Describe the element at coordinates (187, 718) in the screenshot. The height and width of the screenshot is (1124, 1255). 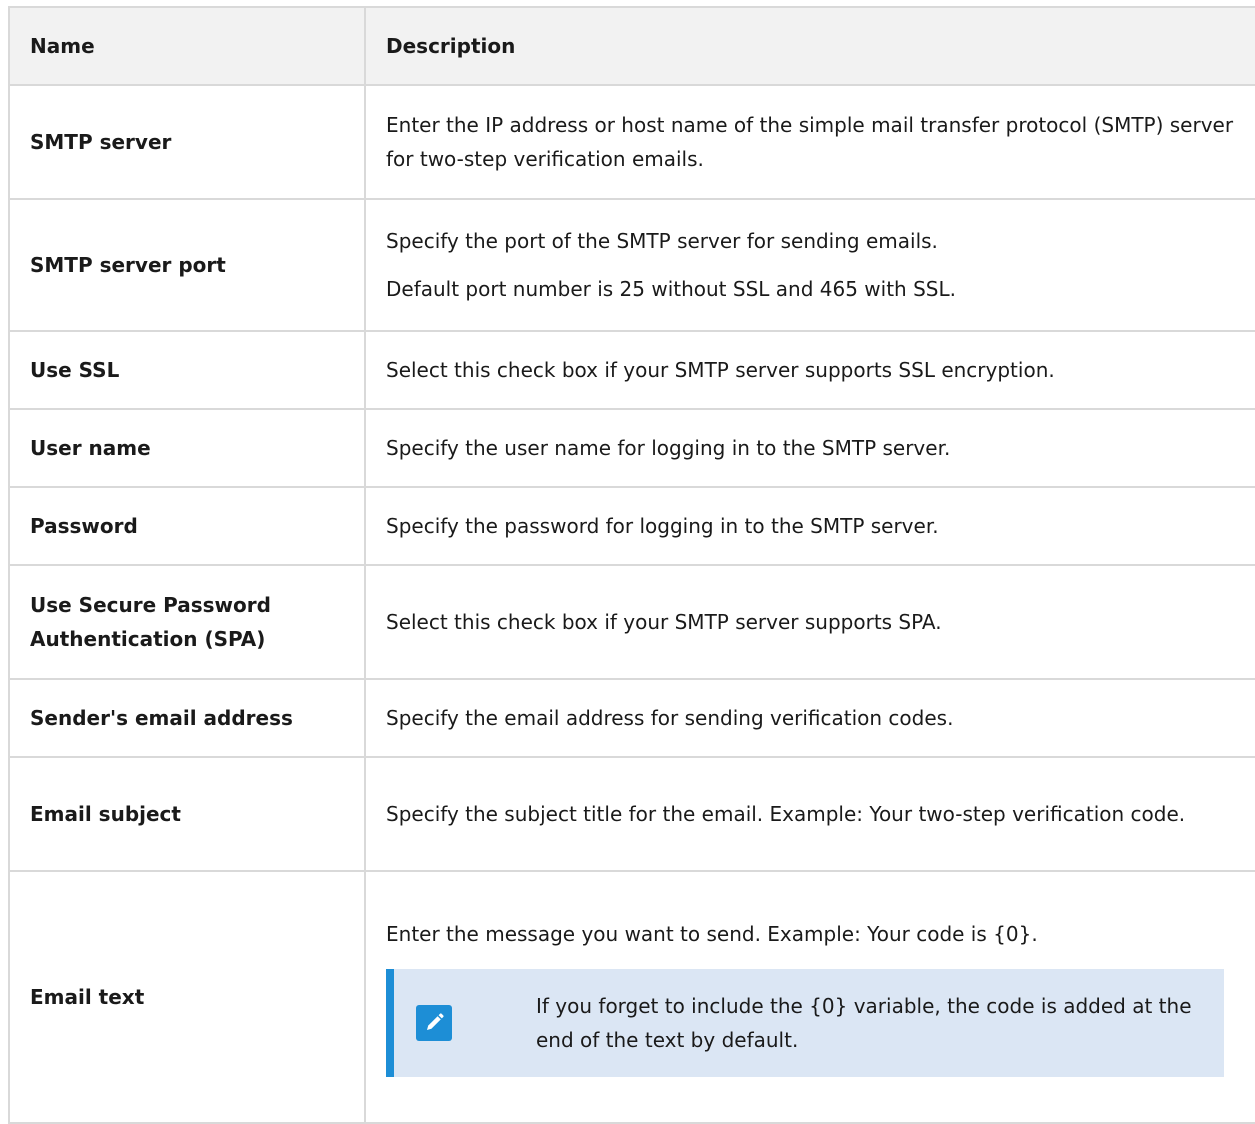
I see `row-name: Sender's email address` at that location.